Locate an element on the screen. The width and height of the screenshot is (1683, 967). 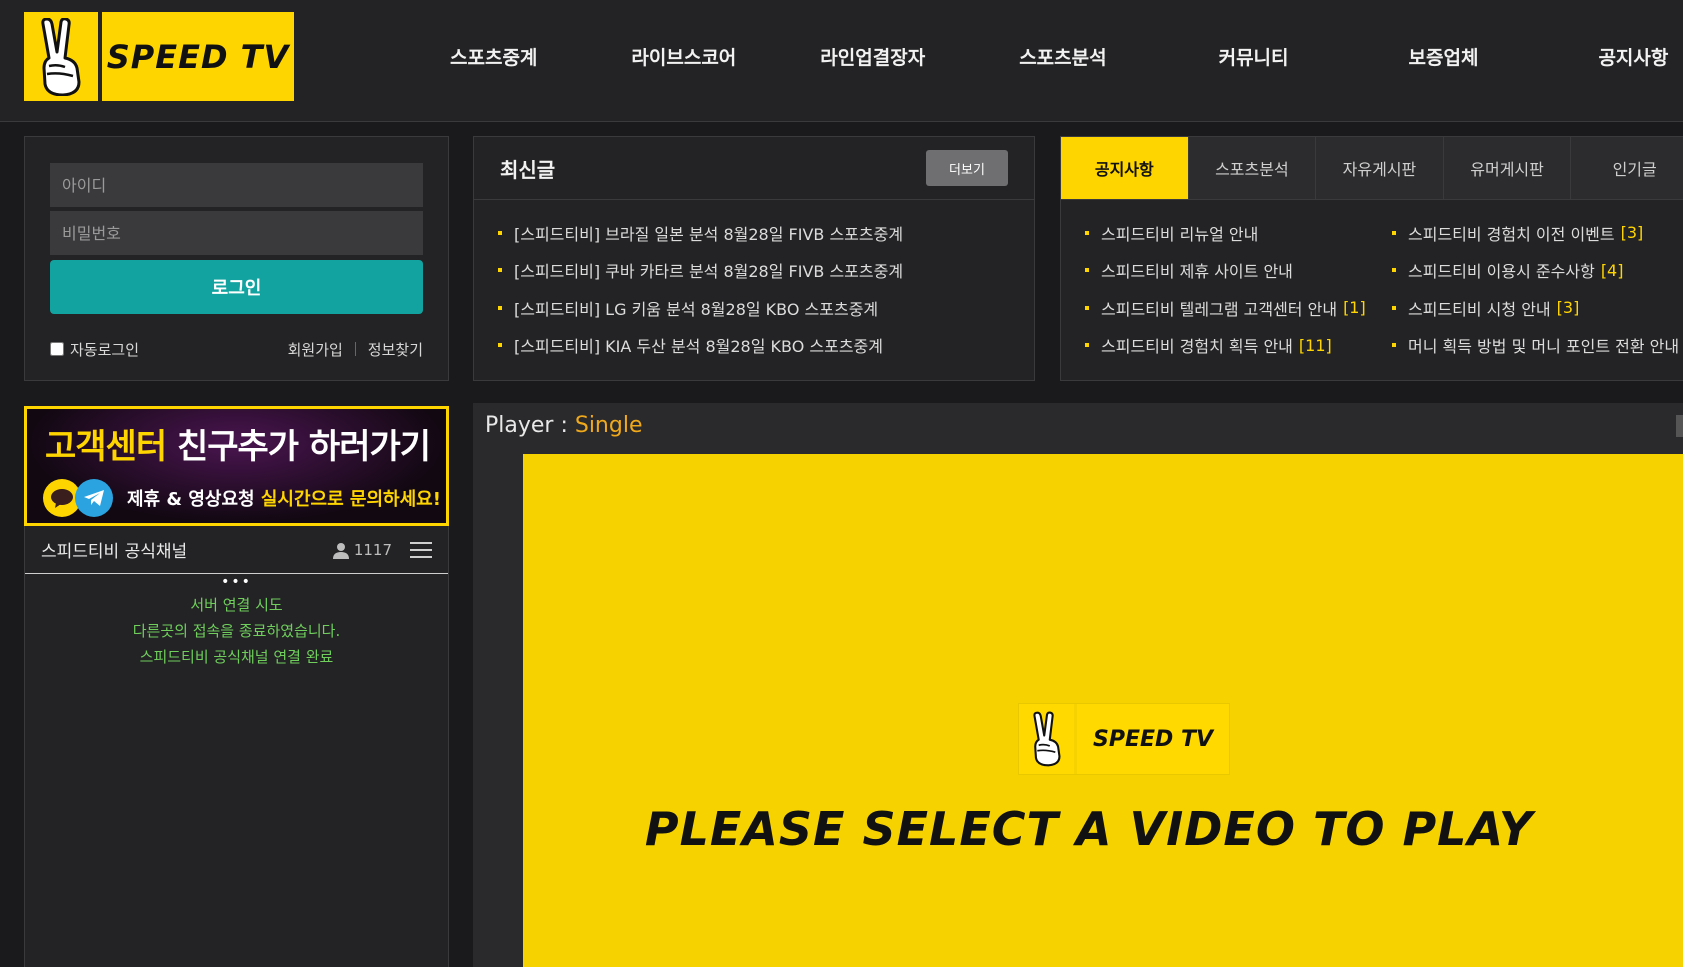
nav-sports-analysis: 스포츠분석 is located at coordinates (1062, 56).